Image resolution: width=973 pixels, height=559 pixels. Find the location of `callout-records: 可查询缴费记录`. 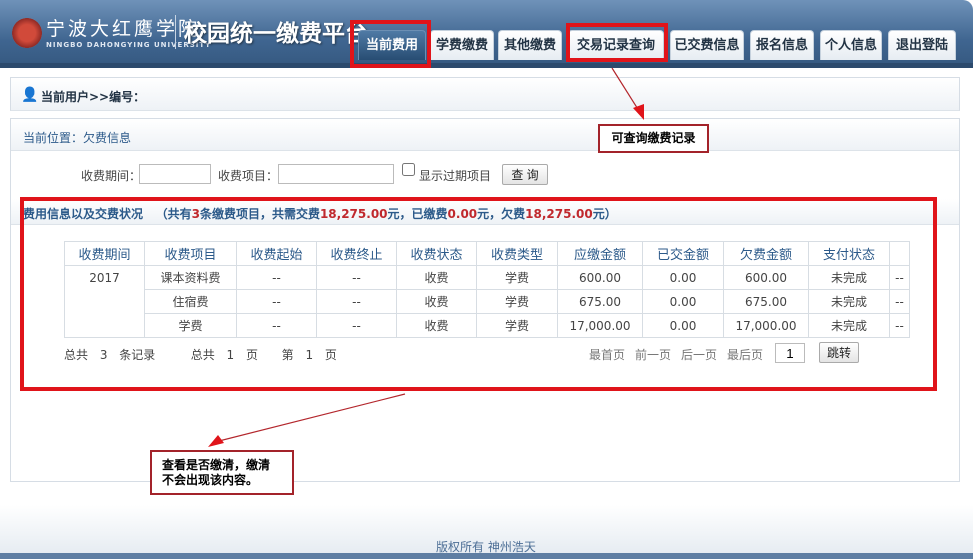

callout-records: 可查询缴费记录 is located at coordinates (653, 138).